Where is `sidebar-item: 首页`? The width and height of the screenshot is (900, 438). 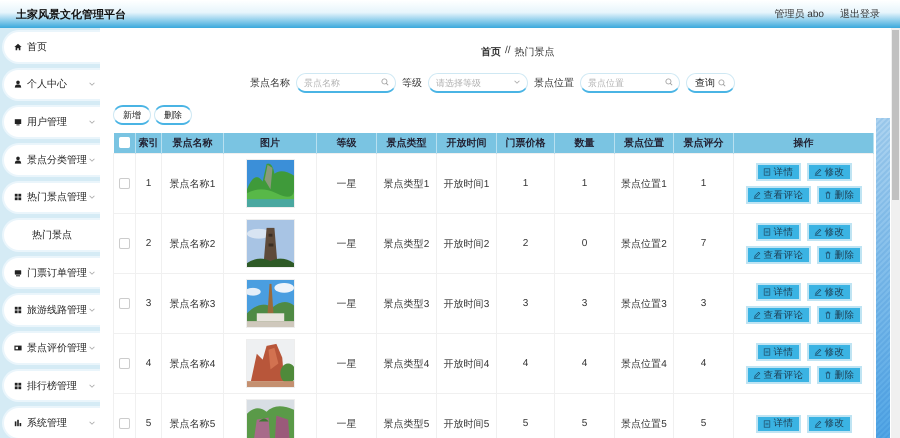
sidebar-item: 首页 is located at coordinates (52, 47).